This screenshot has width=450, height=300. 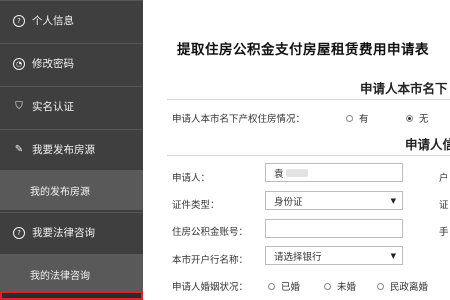 What do you see at coordinates (210, 232) in the screenshot?
I see `fund-account-label: 住房公积金账号：` at bounding box center [210, 232].